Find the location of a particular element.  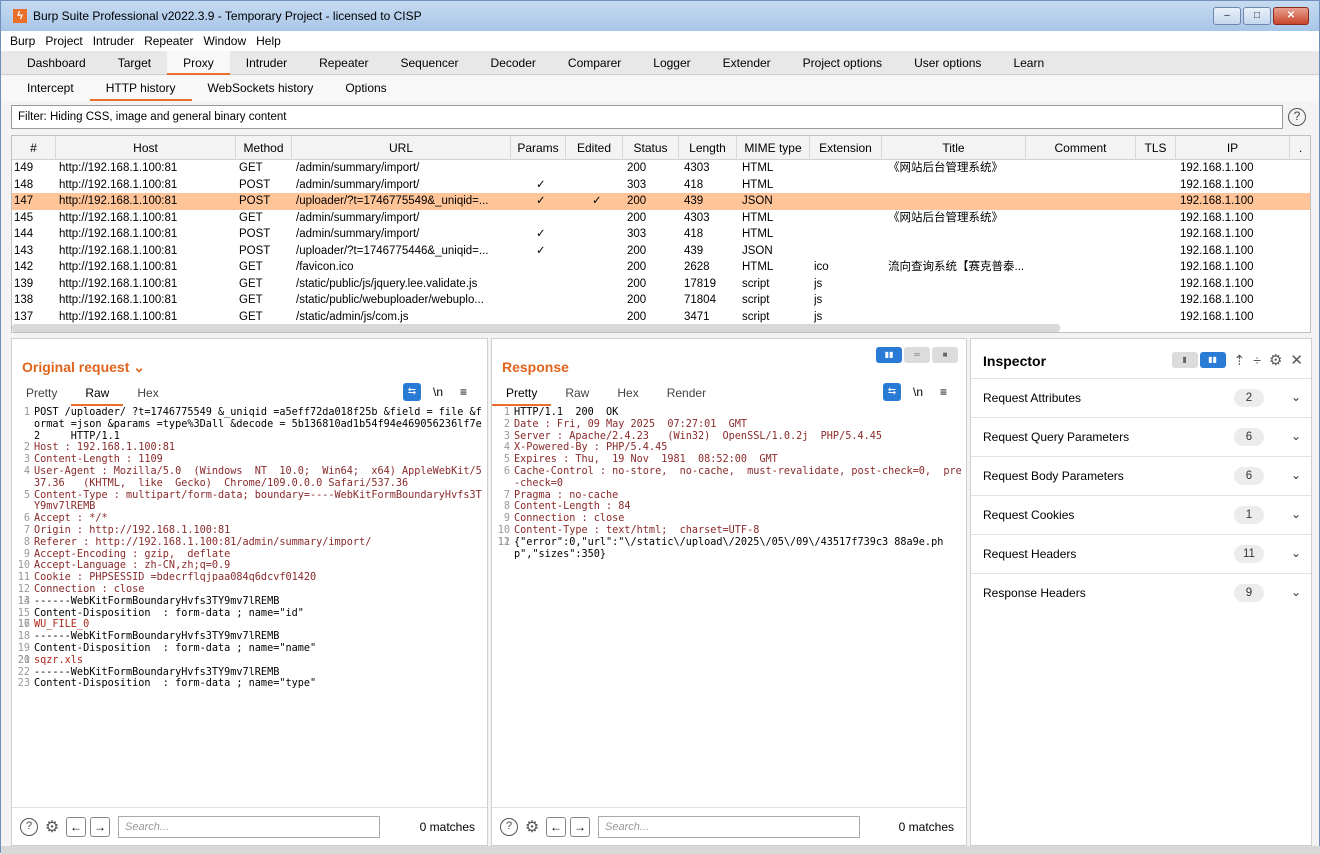

menu-burp: Burp is located at coordinates (22, 41).